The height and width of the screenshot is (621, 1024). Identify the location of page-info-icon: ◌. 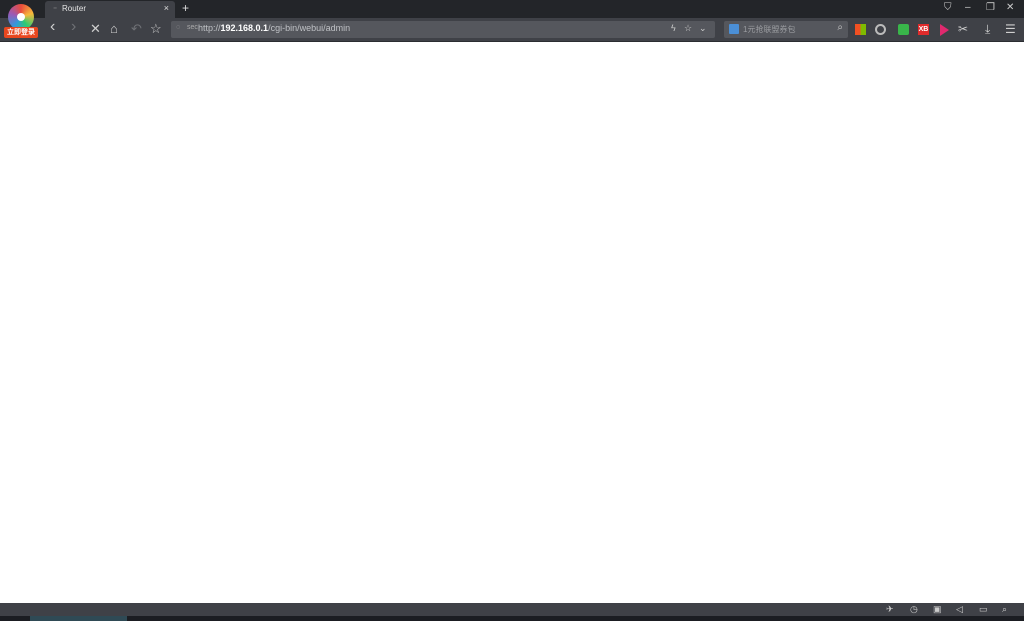
(178, 27).